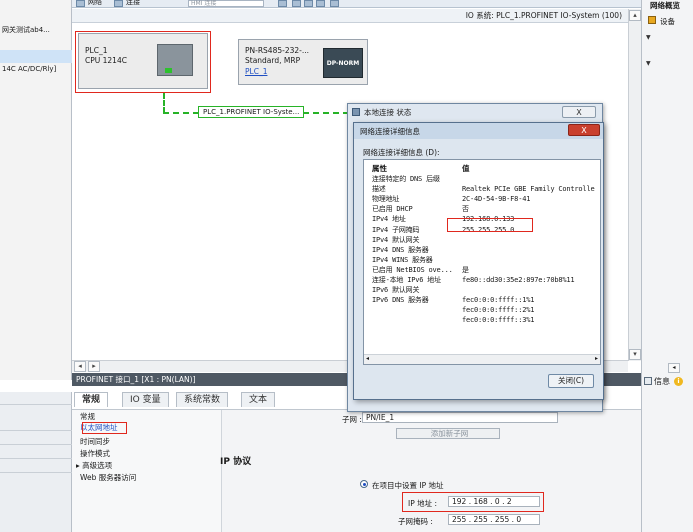 The height and width of the screenshot is (532, 693). I want to click on nav-operating-mode: 操作模式, so click(95, 454).